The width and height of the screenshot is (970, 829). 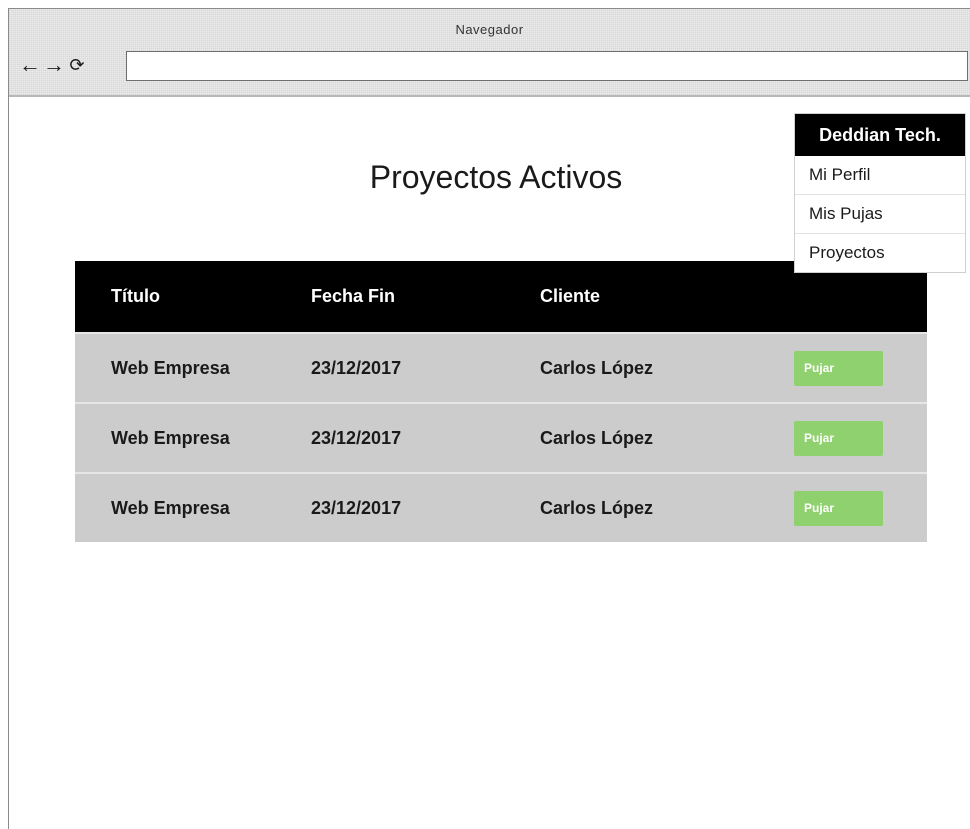 What do you see at coordinates (570, 296) in the screenshot?
I see `column-header-cliente: Cliente` at bounding box center [570, 296].